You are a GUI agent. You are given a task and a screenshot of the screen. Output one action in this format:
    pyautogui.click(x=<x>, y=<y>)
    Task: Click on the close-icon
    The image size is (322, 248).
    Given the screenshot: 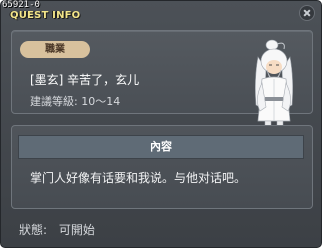 What is the action you would take?
    pyautogui.click(x=307, y=13)
    